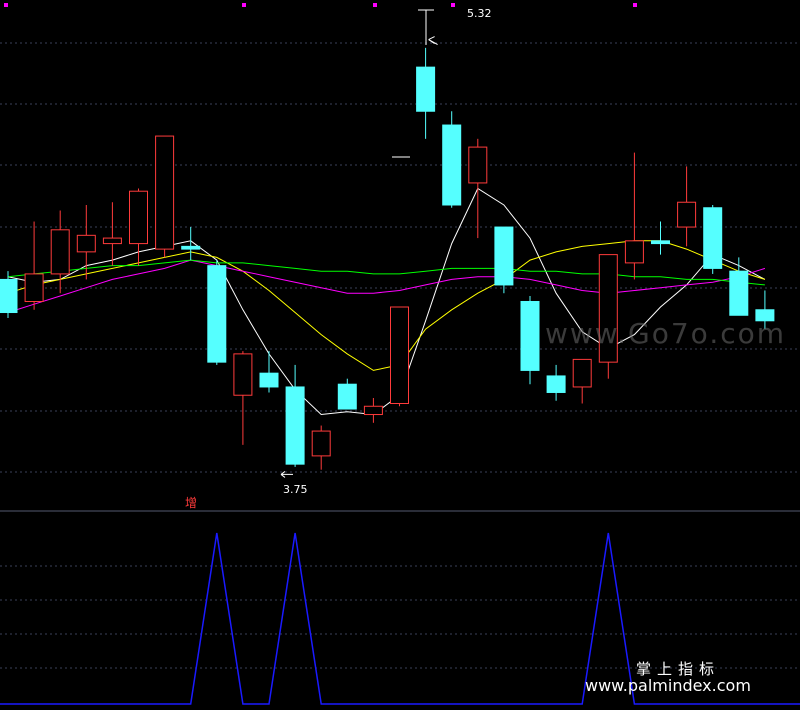 The image size is (800, 710). I want to click on signal-marker-text: 增, so click(191, 503).